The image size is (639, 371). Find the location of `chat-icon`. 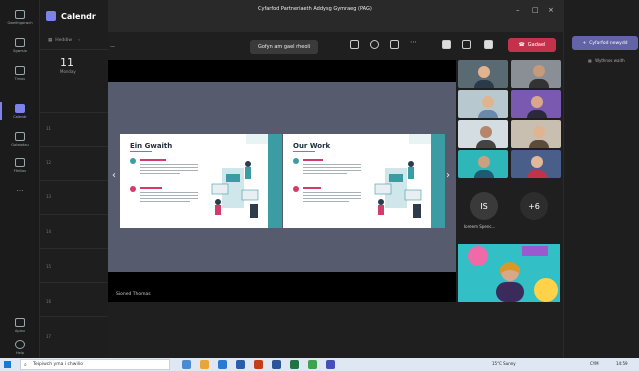

chat-icon is located at coordinates (20, 42).